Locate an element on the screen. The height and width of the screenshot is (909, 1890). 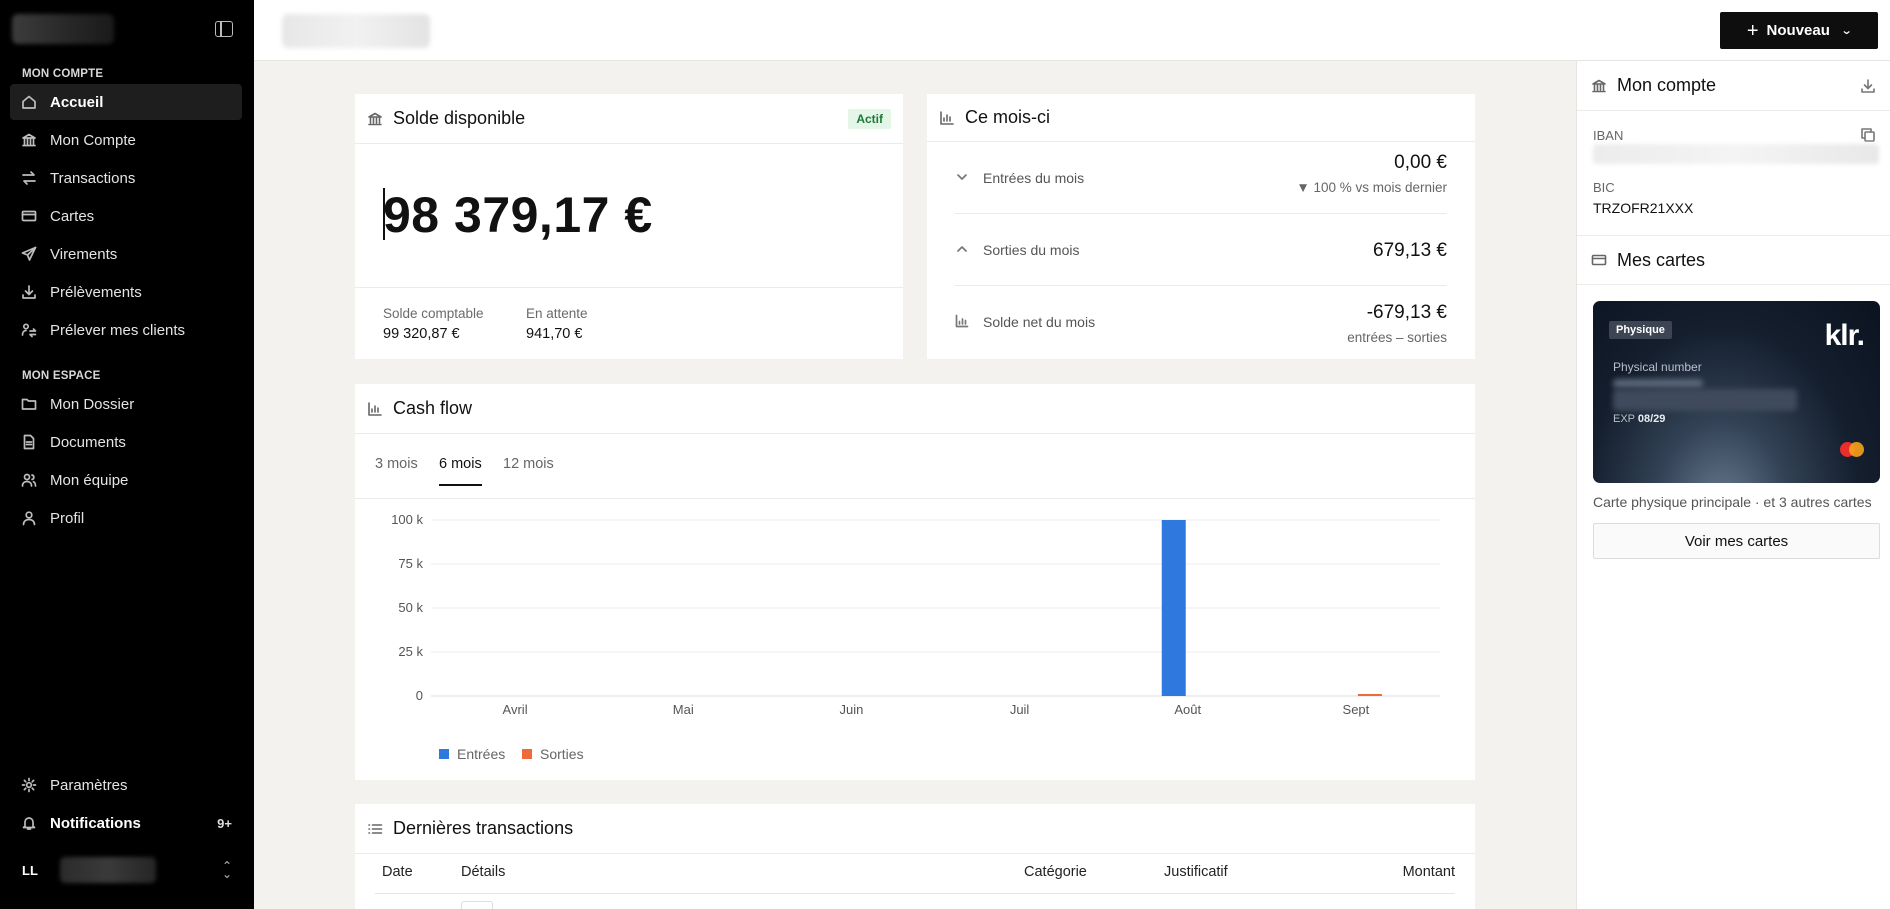
income-value: 0,00 € is located at coordinates (1420, 162).